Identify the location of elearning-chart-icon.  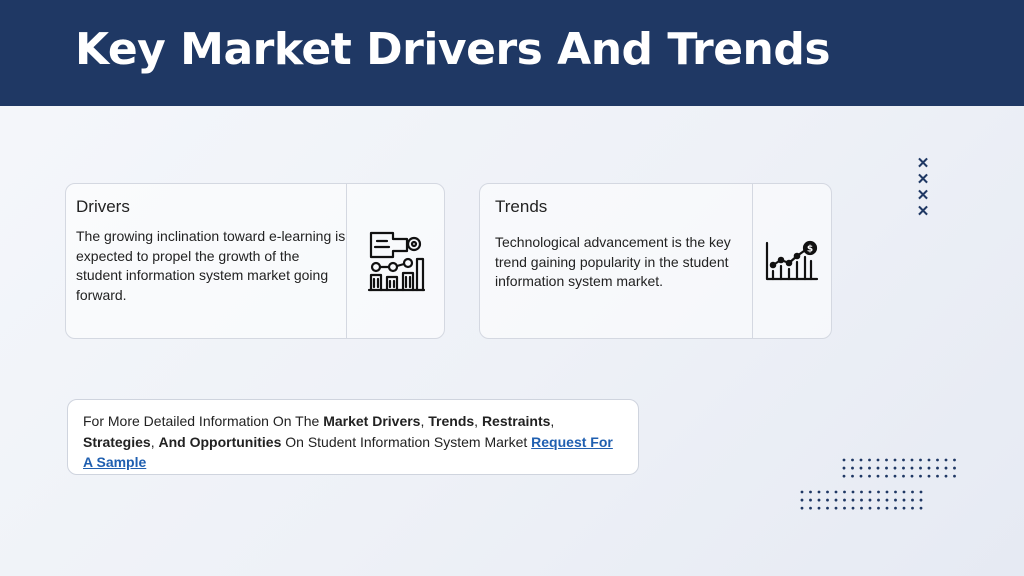
(396, 261).